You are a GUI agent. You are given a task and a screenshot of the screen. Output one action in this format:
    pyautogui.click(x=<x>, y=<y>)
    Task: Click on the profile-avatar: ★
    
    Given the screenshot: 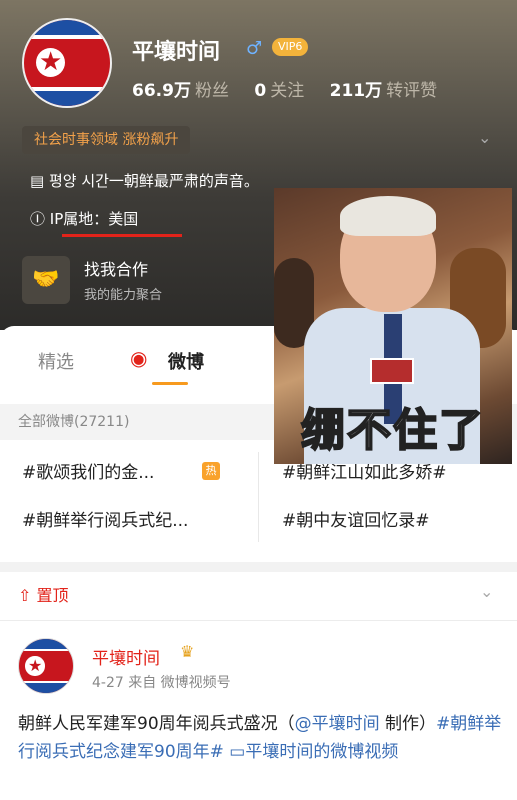 What is the action you would take?
    pyautogui.click(x=67, y=63)
    